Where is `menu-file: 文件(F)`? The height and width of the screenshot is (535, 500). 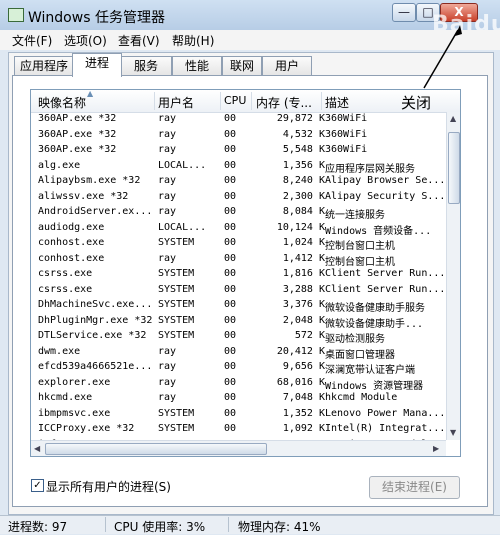
menu-file: 文件(F) is located at coordinates (32, 40).